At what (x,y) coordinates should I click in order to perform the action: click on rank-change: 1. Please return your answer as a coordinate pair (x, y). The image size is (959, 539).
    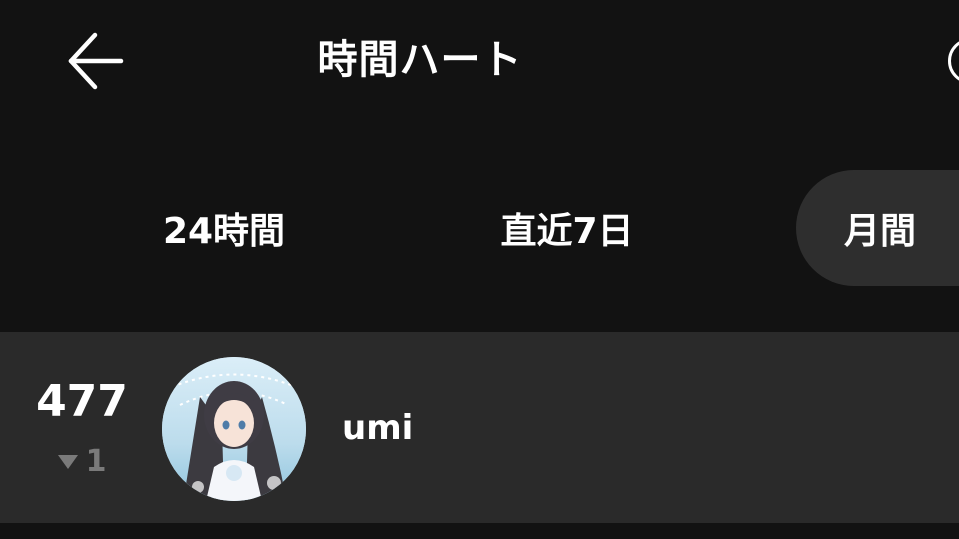
    Looking at the image, I should click on (82, 461).